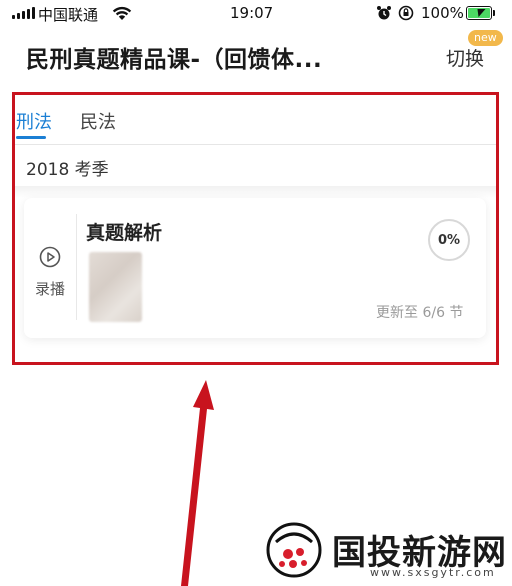  I want to click on progress-indicator: 0%, so click(449, 240).